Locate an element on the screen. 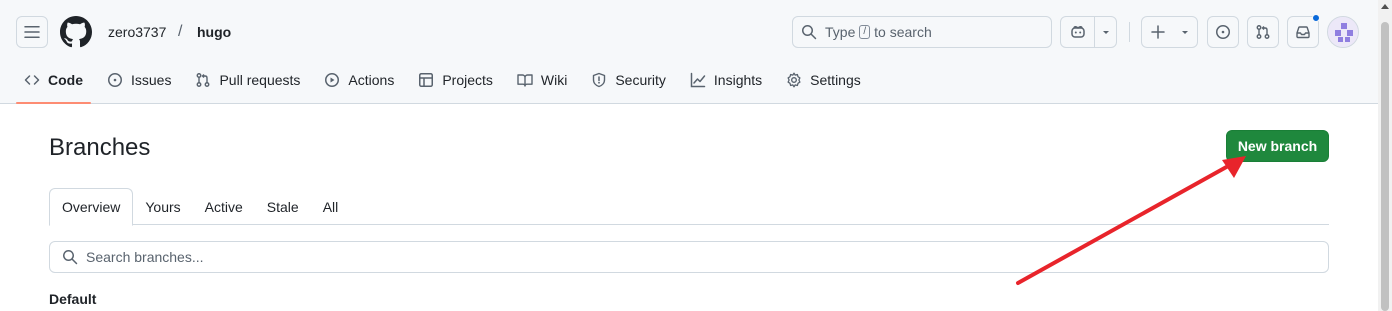  nav-tab-security: Security is located at coordinates (628, 80).